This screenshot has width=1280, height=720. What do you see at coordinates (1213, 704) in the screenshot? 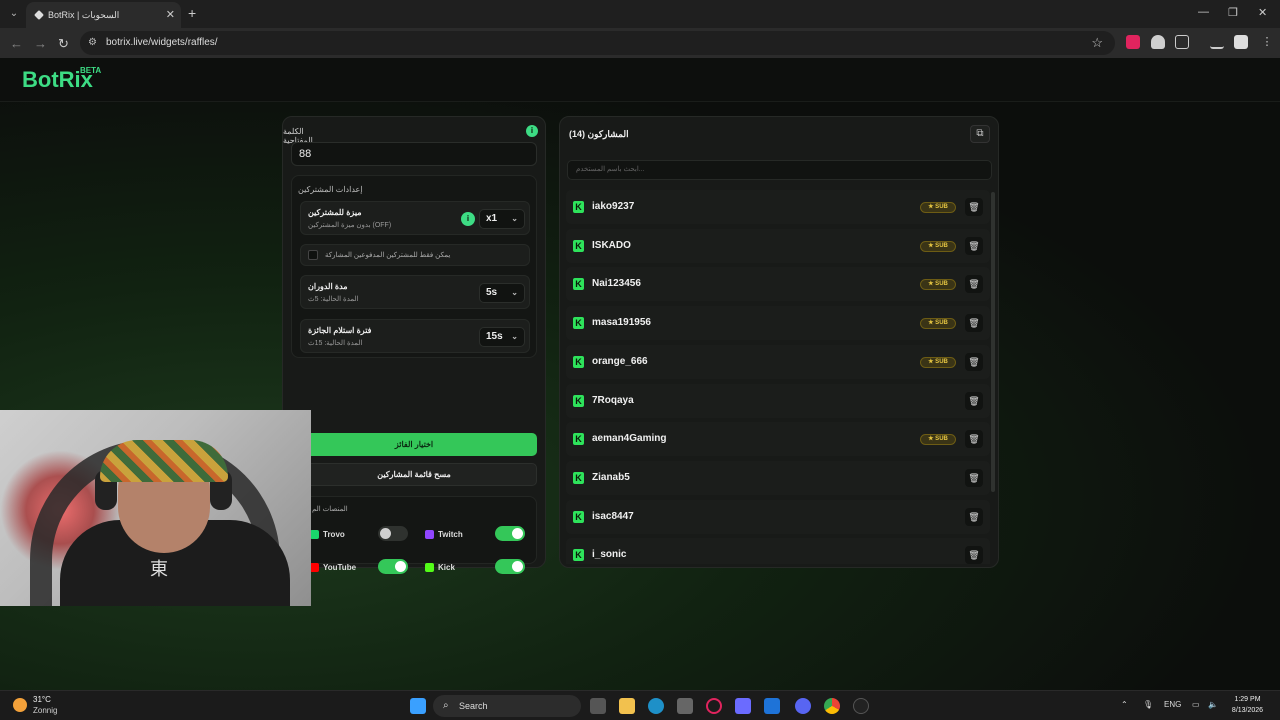
I see `volume-icon: 🔈` at bounding box center [1213, 704].